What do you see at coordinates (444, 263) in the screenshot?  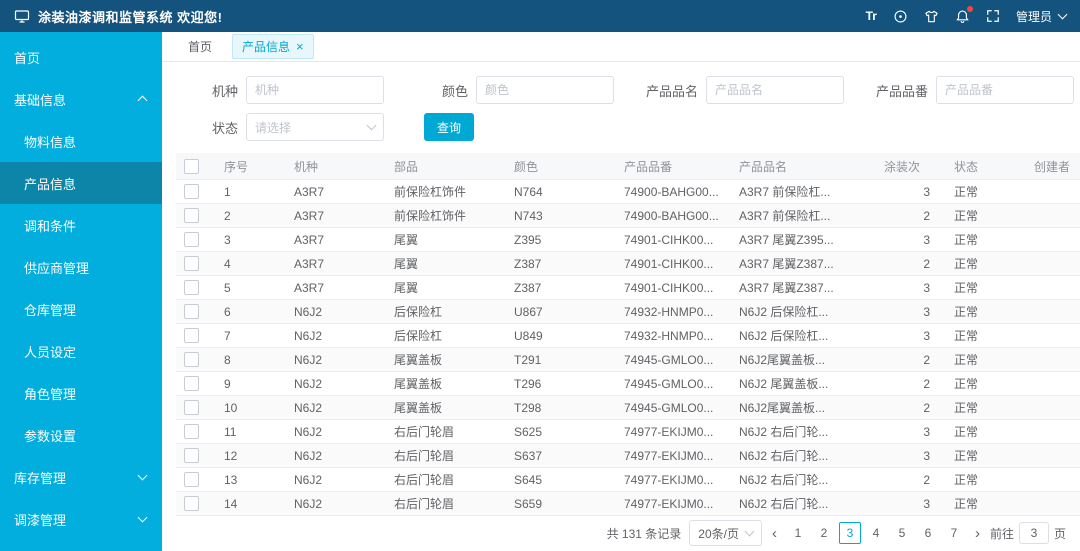 I see `cell-part: 尾翼` at bounding box center [444, 263].